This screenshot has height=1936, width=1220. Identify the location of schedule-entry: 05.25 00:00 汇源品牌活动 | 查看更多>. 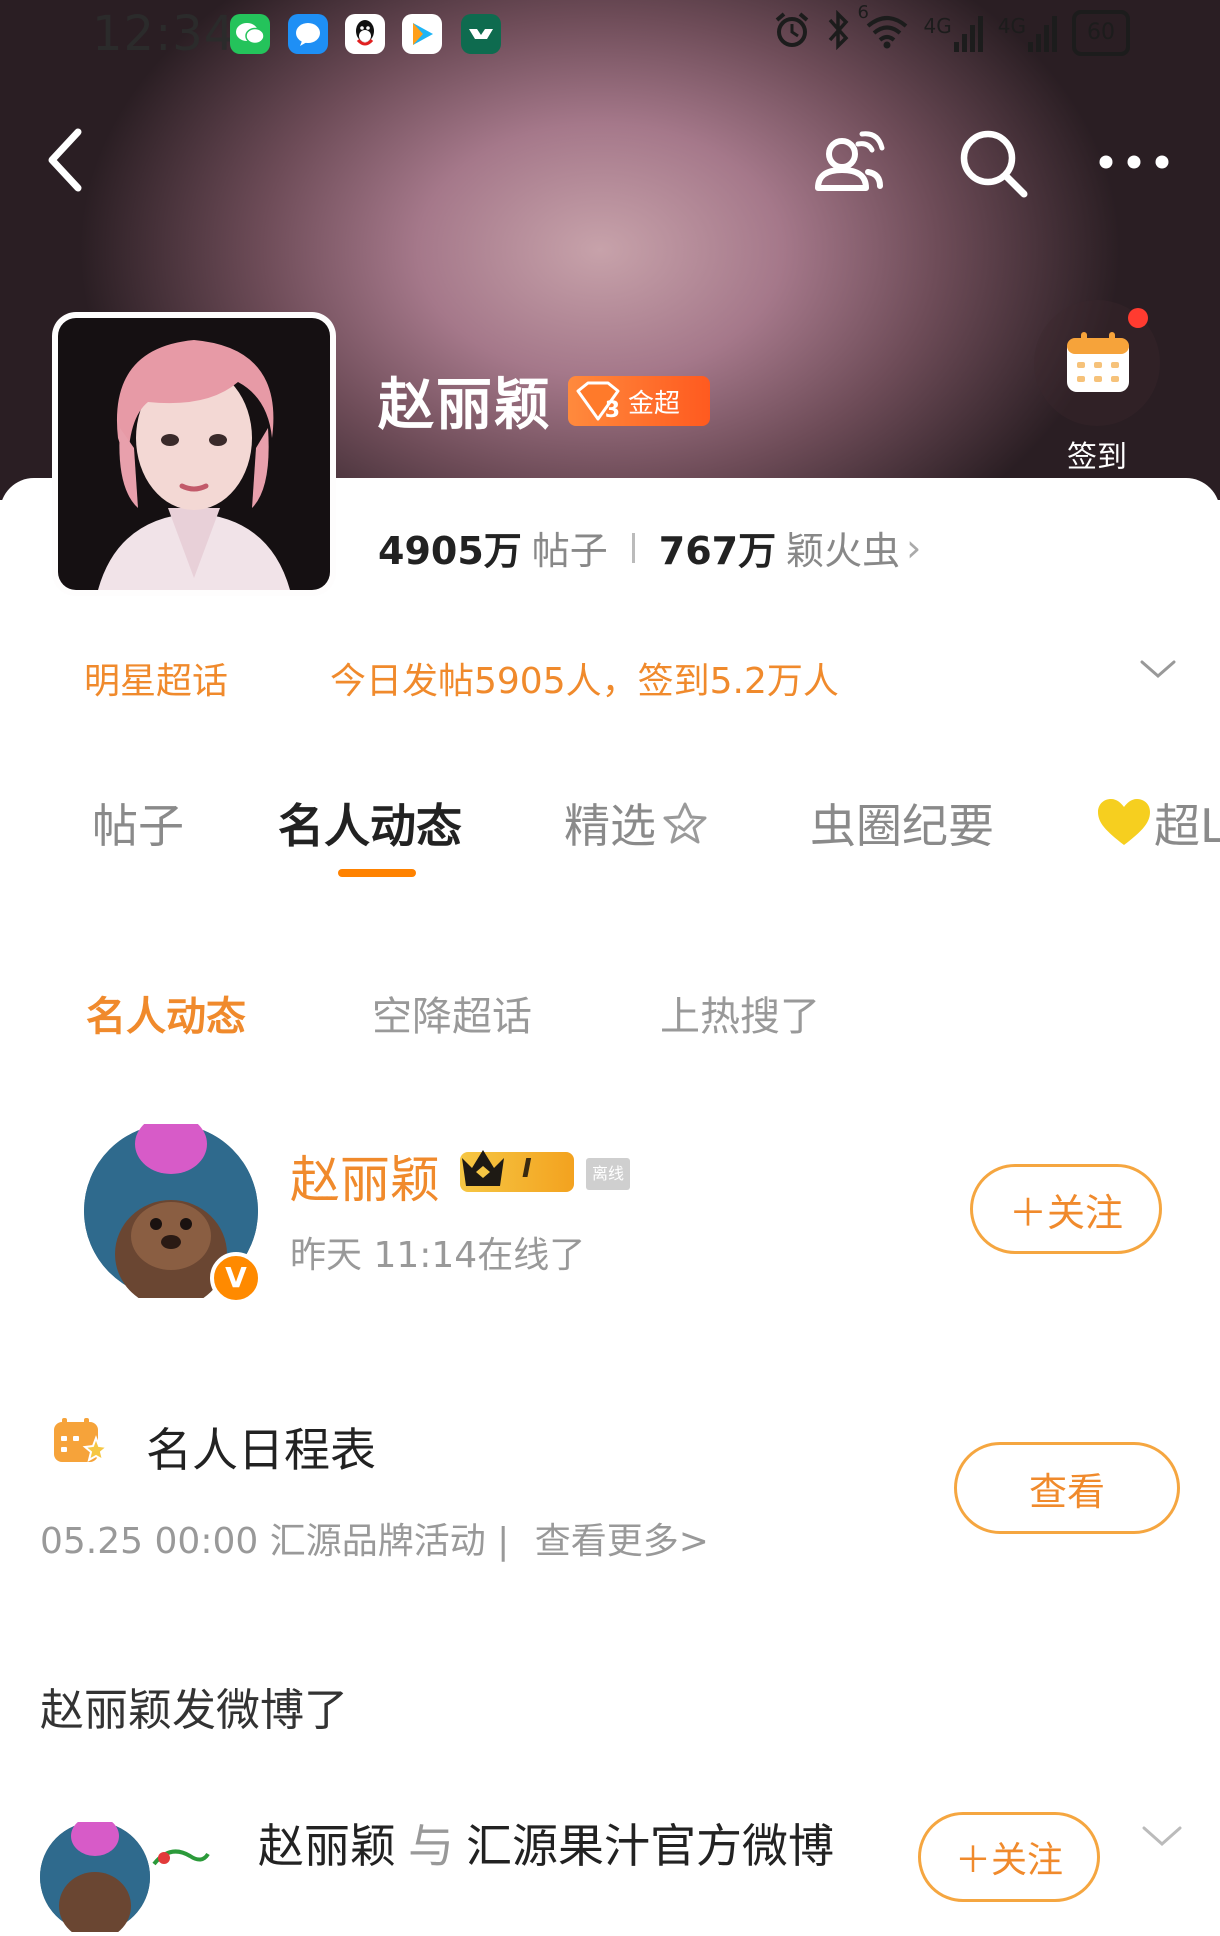
(374, 1538).